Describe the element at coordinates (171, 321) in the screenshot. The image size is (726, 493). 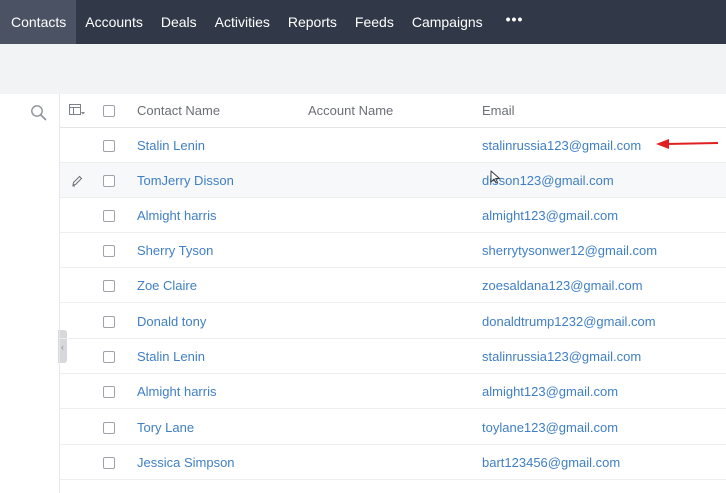
I see `contact-name-link: Donald tony` at that location.